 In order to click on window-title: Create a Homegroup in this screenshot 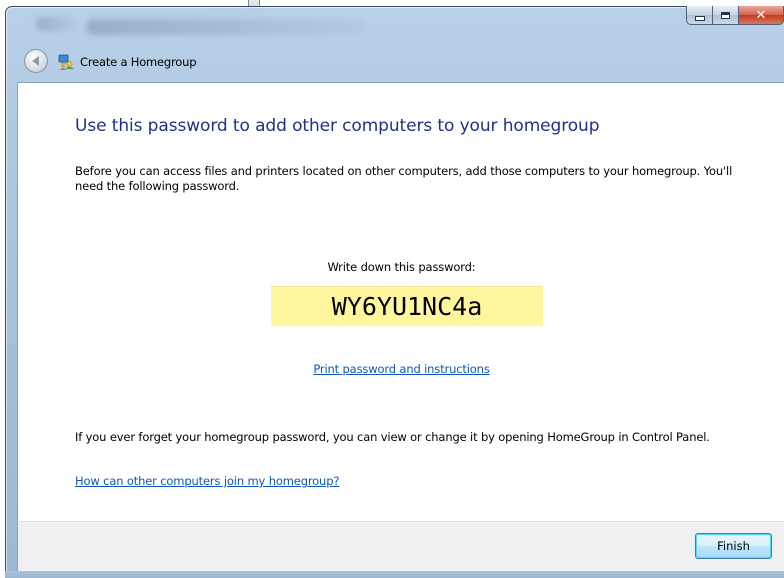, I will do `click(138, 62)`.